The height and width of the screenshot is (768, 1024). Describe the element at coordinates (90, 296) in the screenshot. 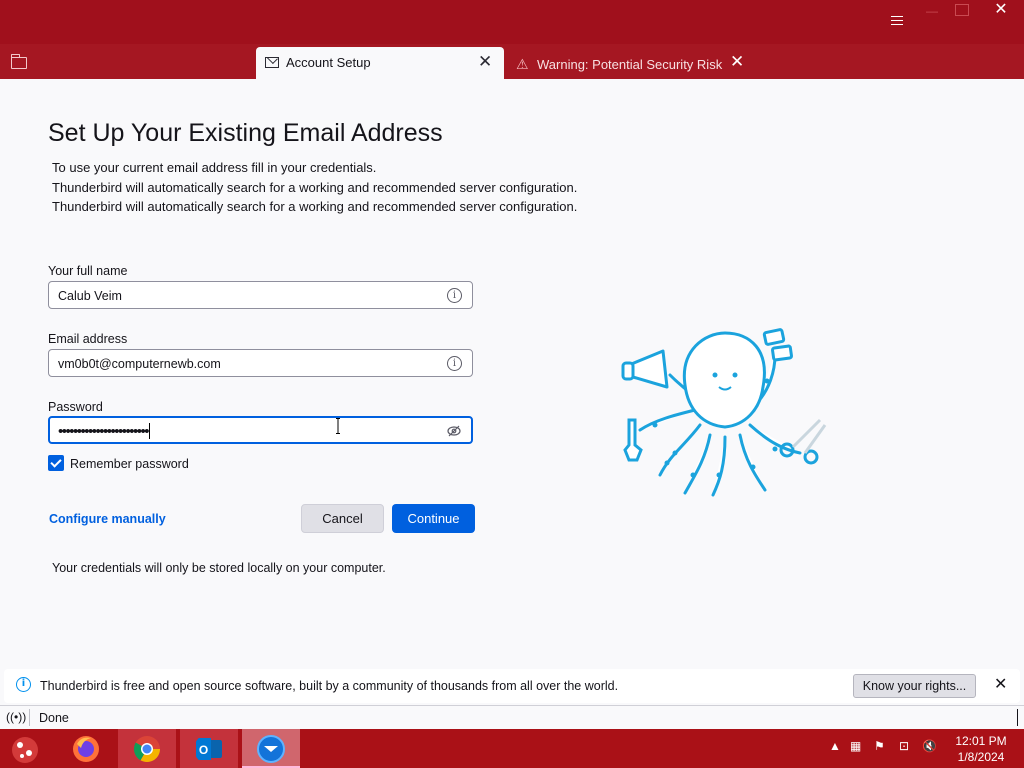

I see `full-name-value: Calub Veim` at that location.